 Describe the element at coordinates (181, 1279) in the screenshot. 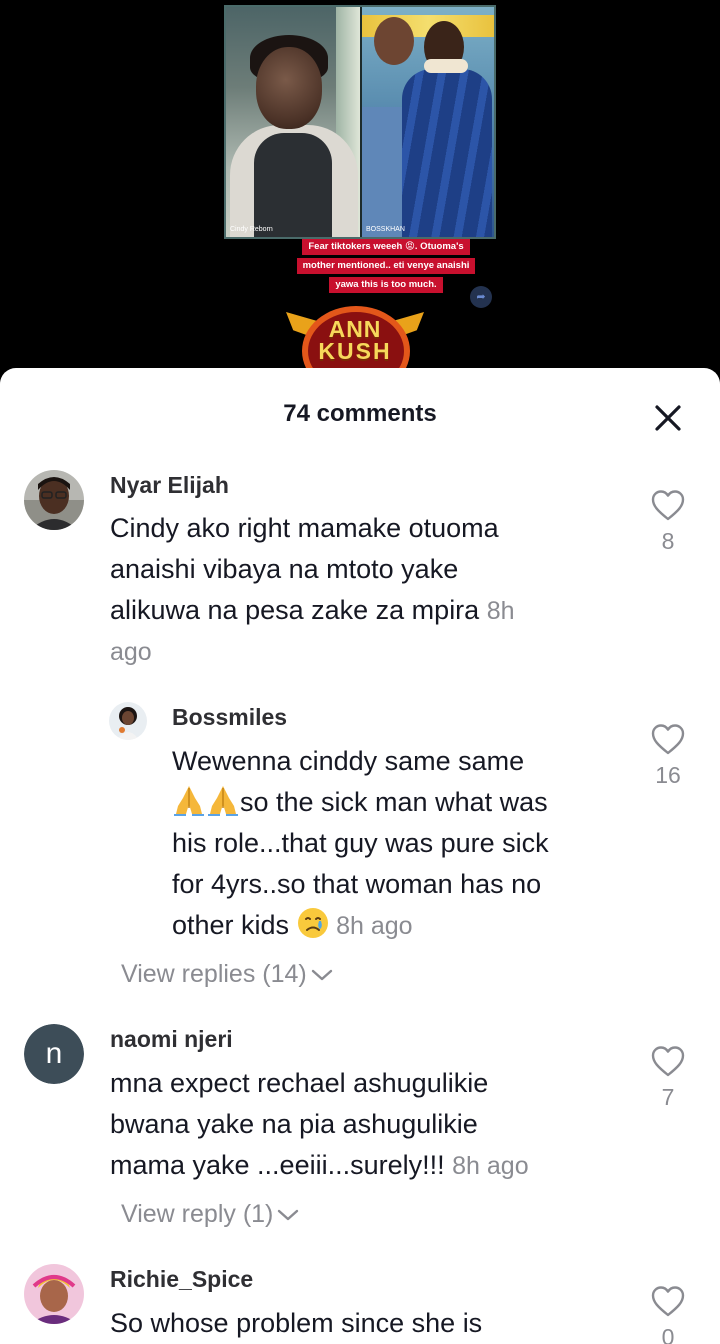

I see `comment-username: Richie_Spice` at that location.